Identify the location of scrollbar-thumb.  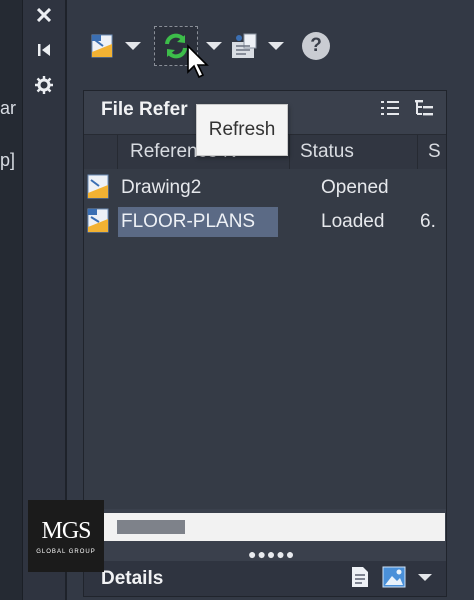
(151, 527).